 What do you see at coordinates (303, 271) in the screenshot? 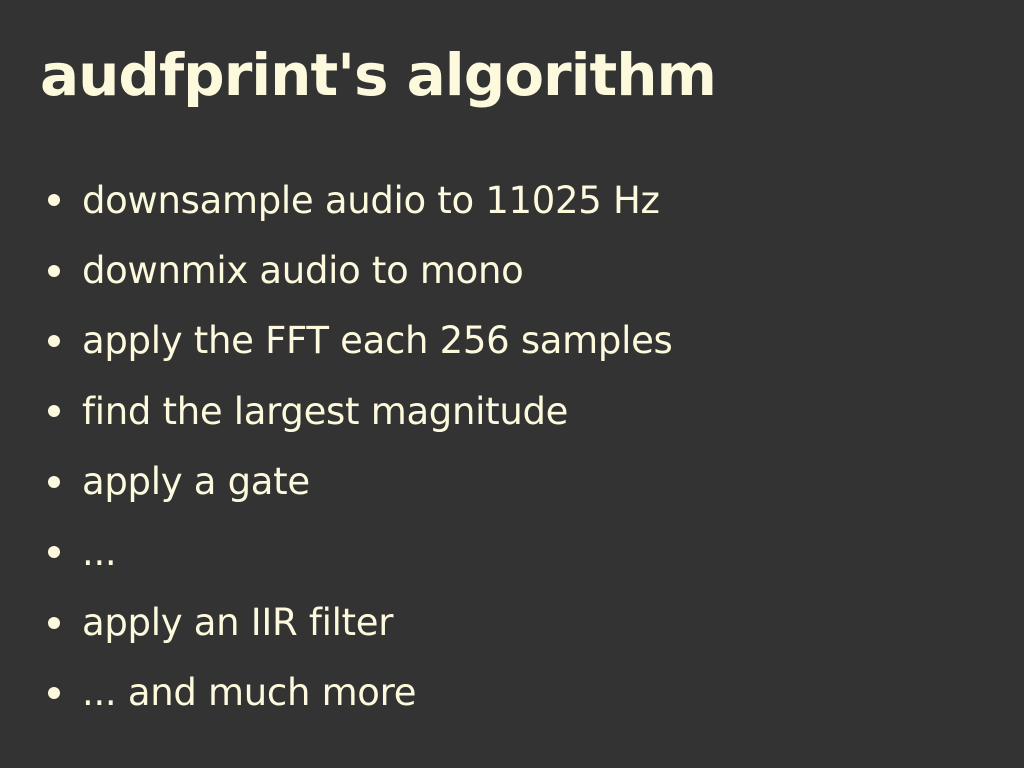
I see `bullet-text: downmix audio to mono` at bounding box center [303, 271].